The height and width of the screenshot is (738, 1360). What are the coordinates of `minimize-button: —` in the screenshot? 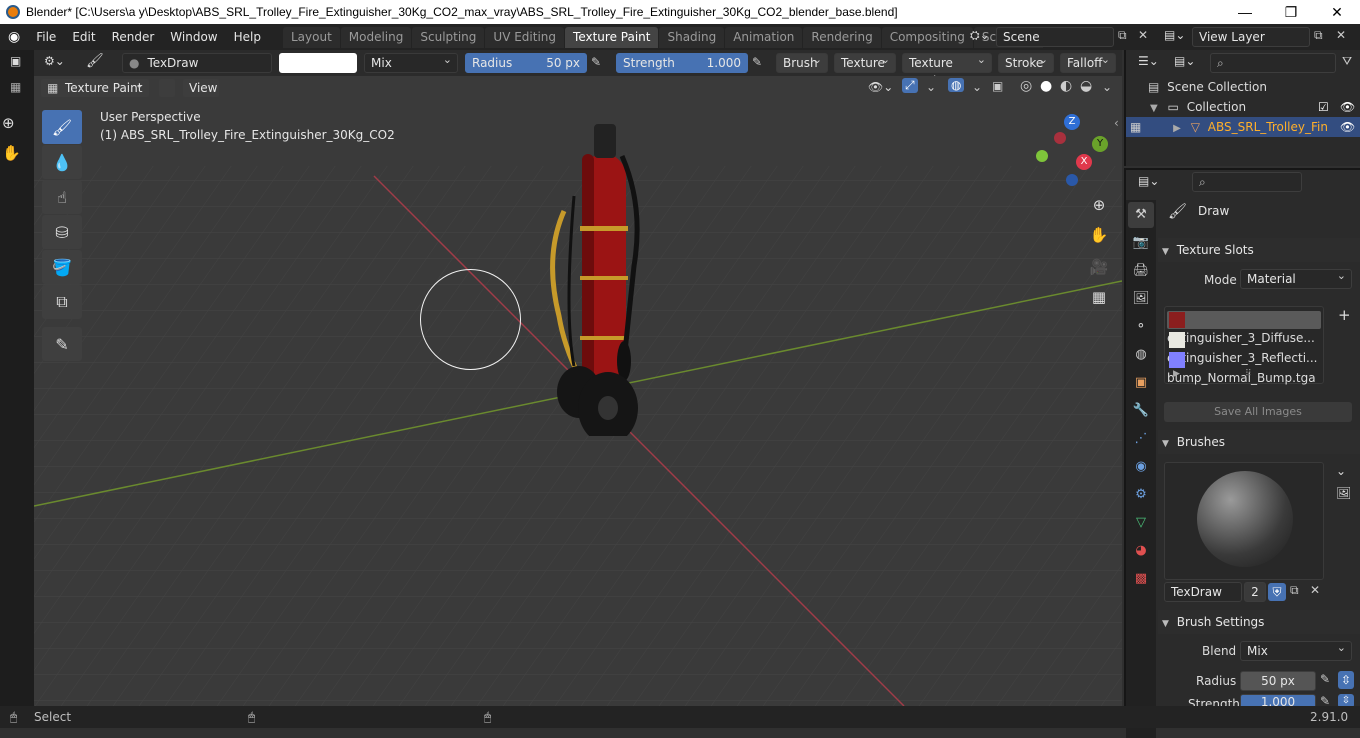 It's located at (1245, 12).